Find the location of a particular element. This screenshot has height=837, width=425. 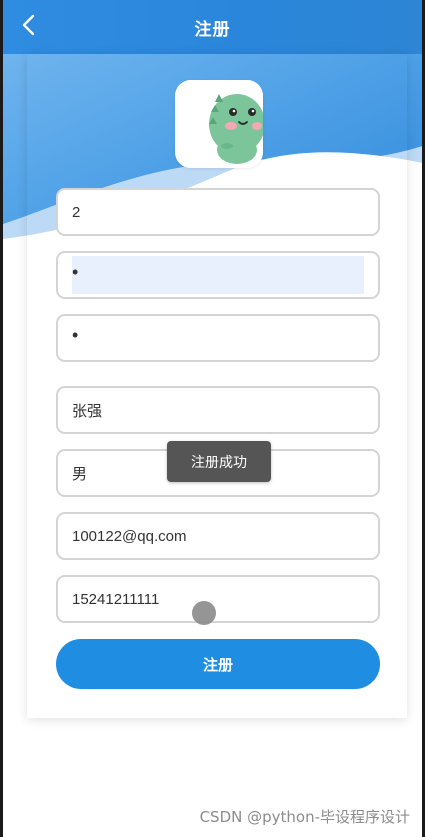

password-value: • is located at coordinates (75, 272).